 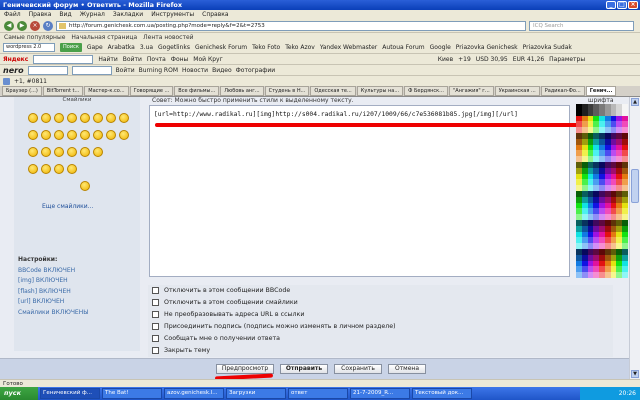 What do you see at coordinates (440, 47) in the screenshot?
I see `link-google: Google` at bounding box center [440, 47].